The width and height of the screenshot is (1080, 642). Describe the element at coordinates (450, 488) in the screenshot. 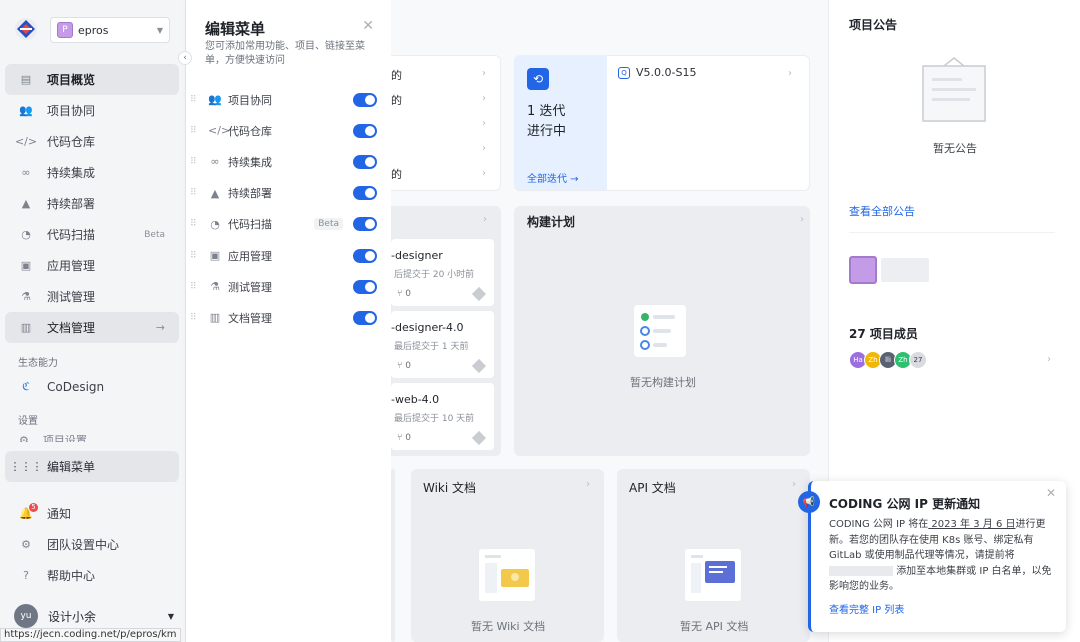

I see `card-title: Wiki 文档` at that location.